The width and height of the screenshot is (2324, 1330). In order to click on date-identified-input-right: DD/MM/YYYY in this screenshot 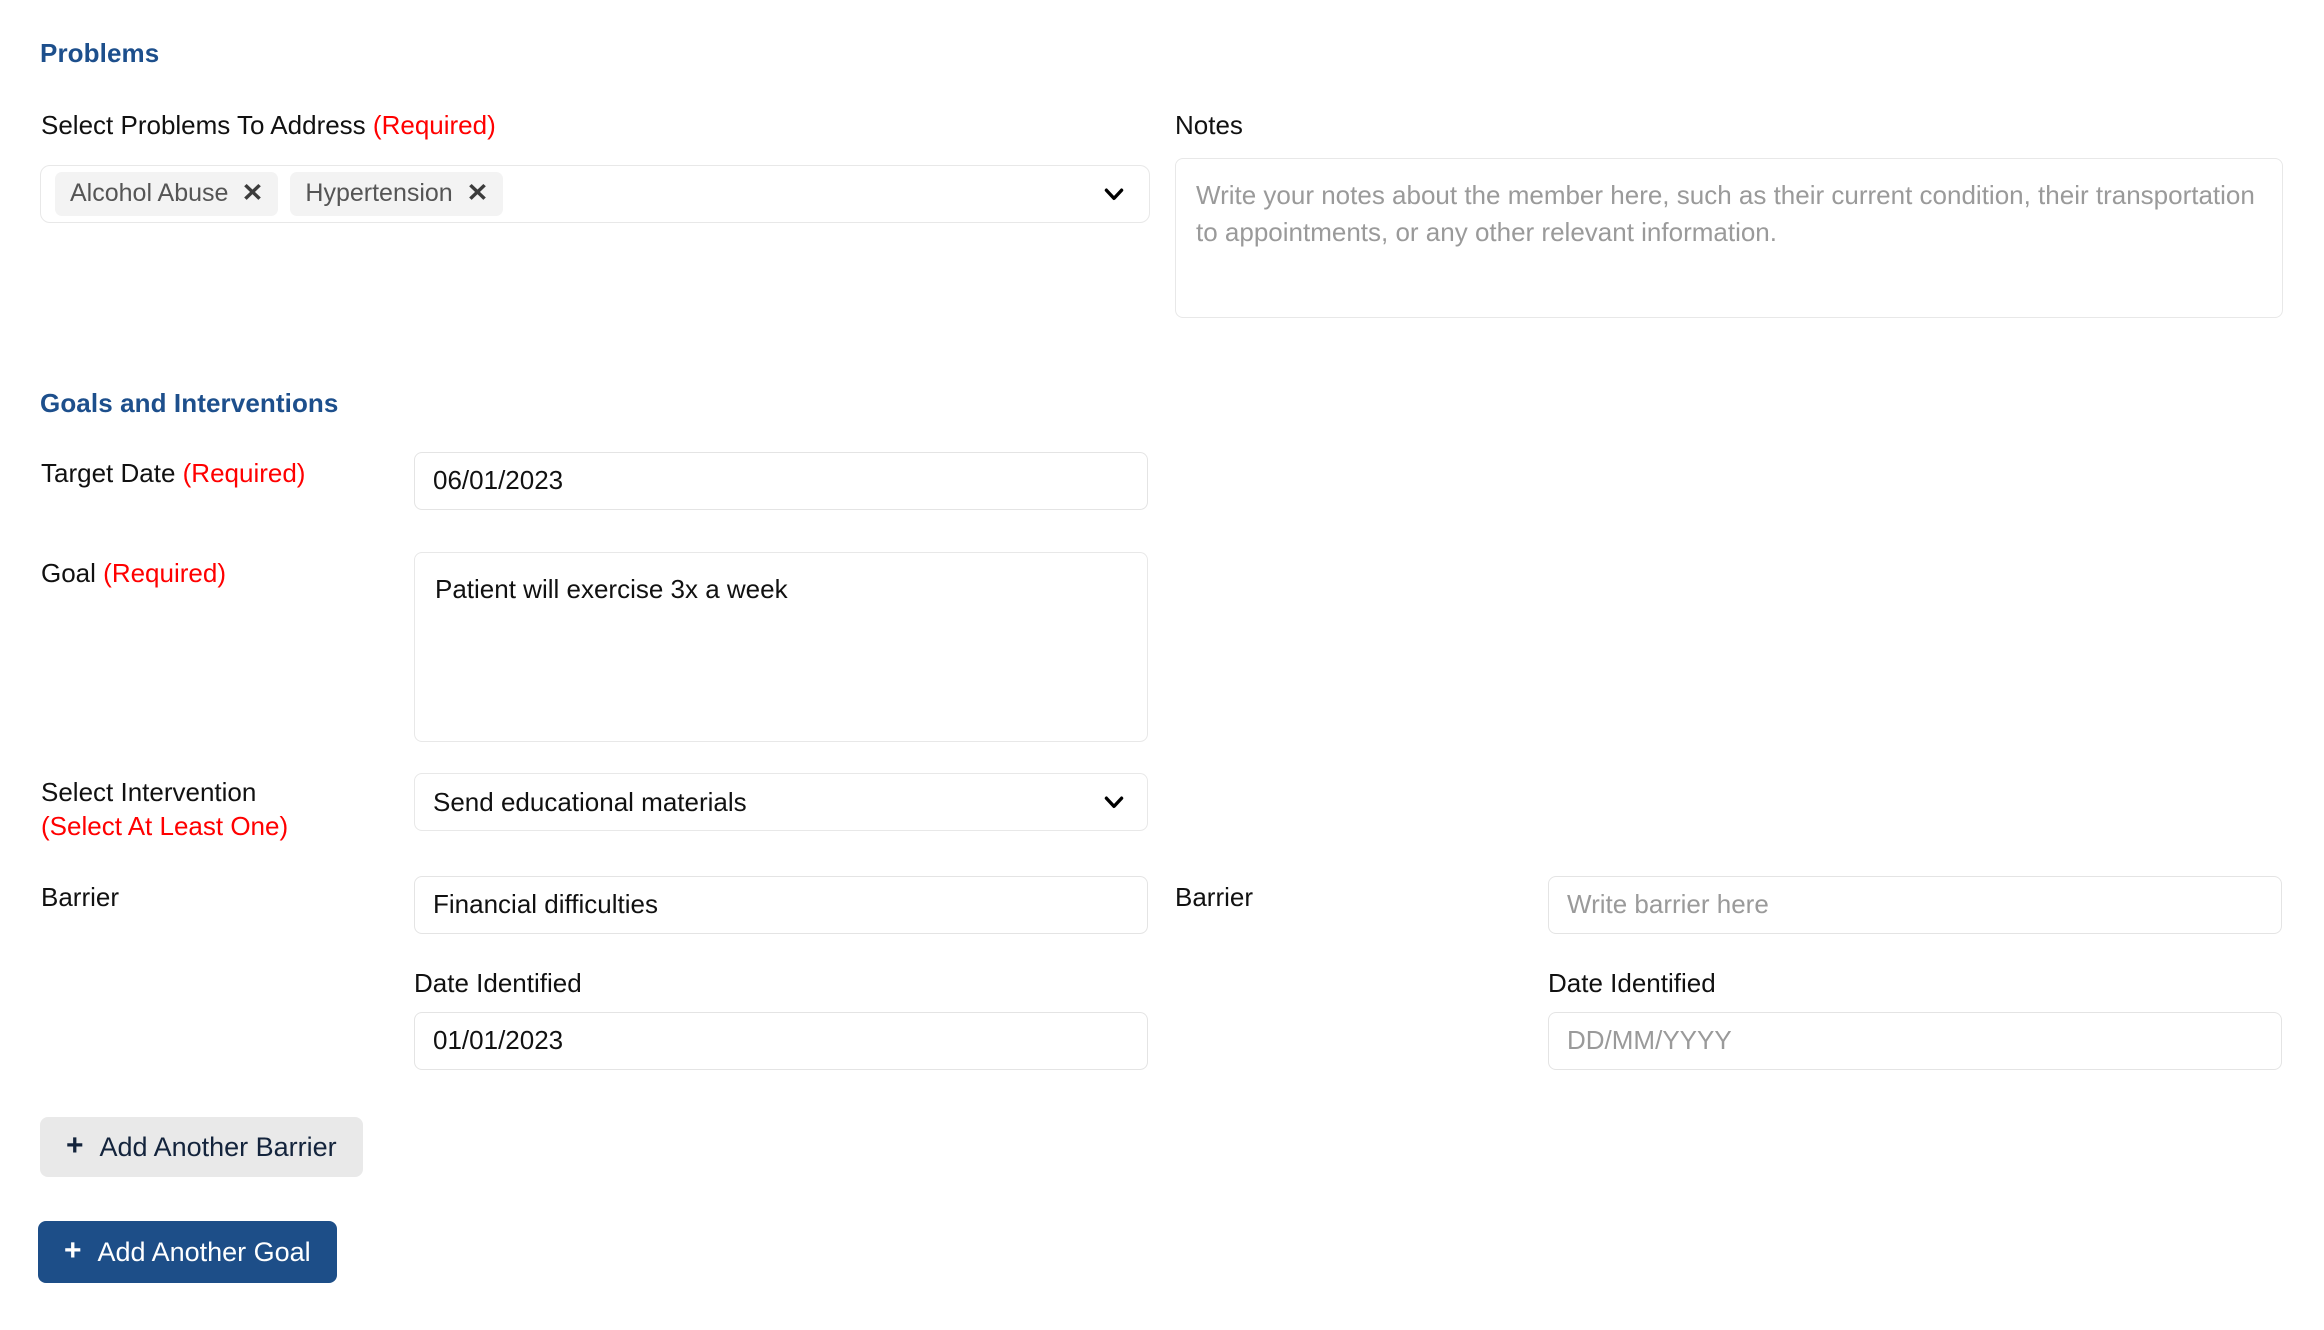, I will do `click(1915, 1041)`.